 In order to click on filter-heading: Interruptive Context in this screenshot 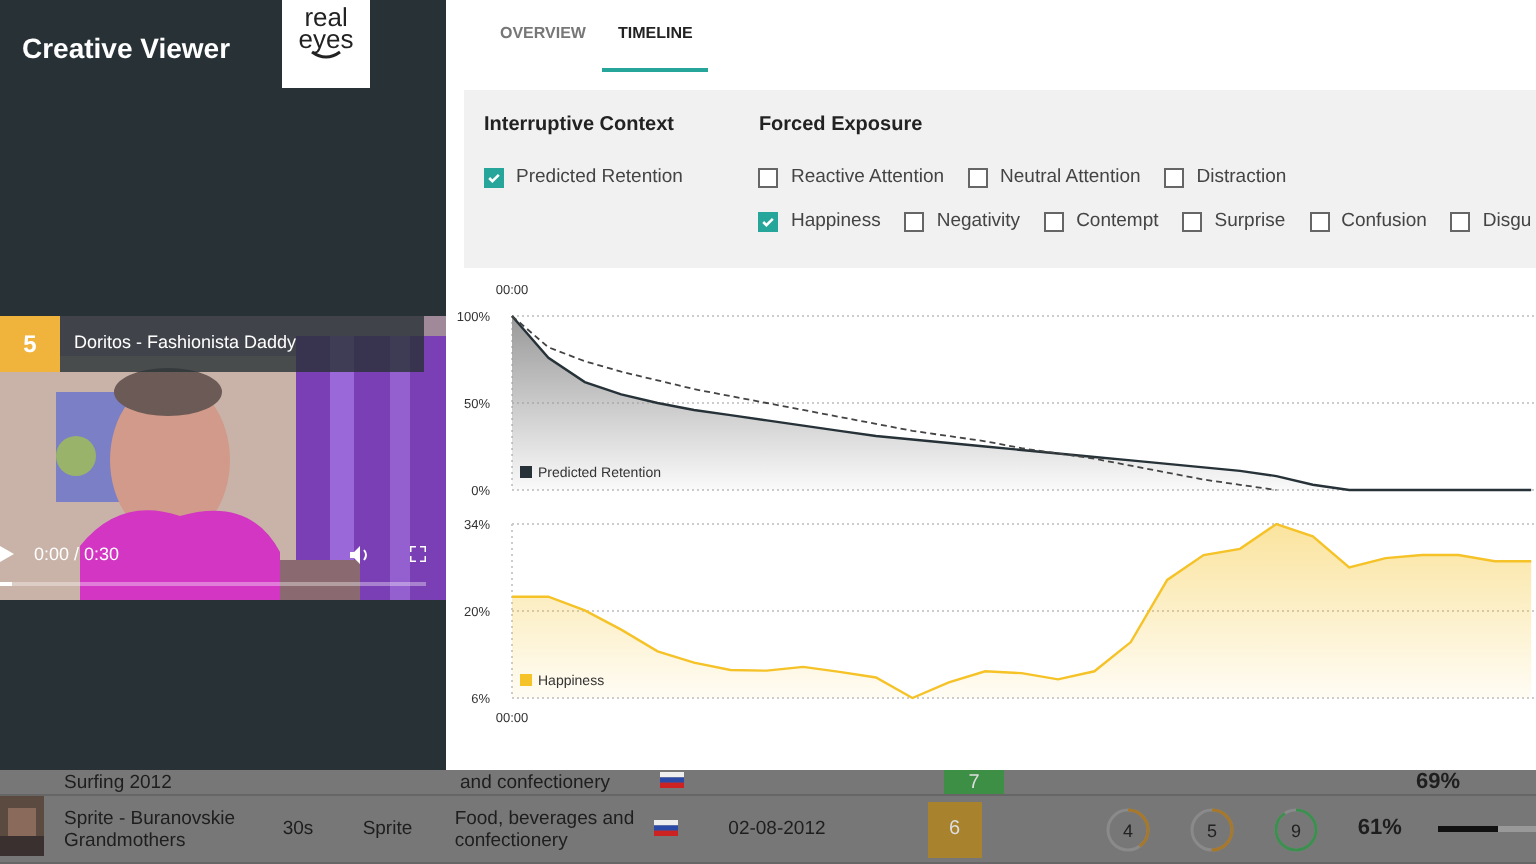, I will do `click(580, 126)`.